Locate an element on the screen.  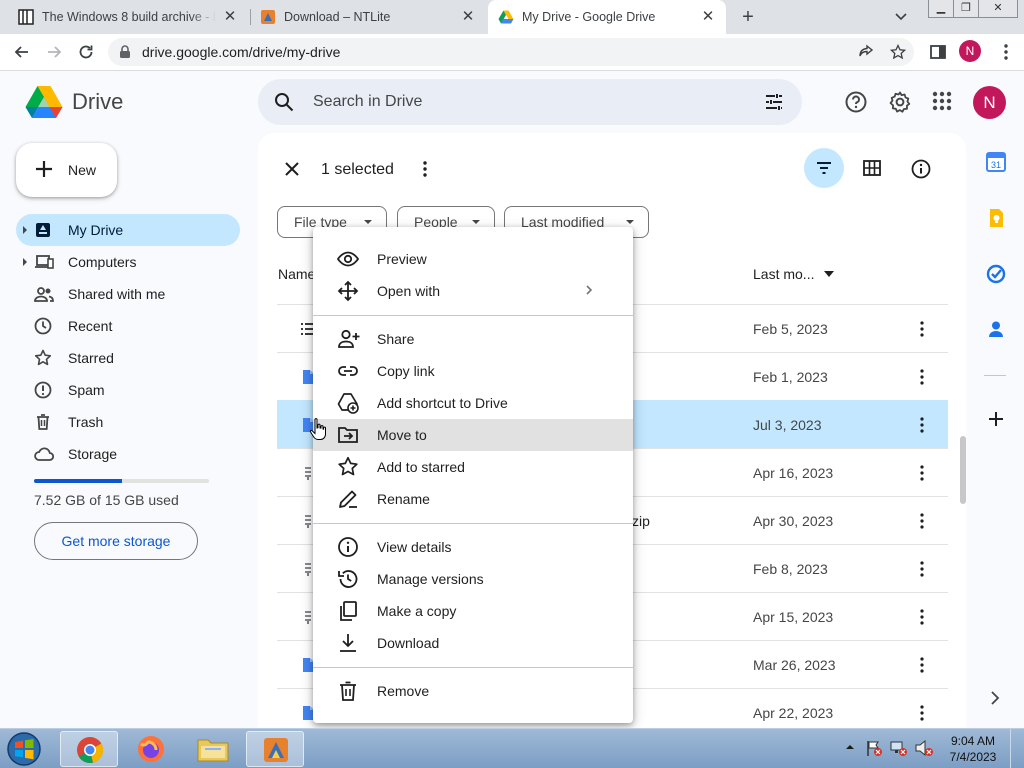
browser-tab-ntlite: Download – NTLite ✕ is located at coordinates (368, 17).